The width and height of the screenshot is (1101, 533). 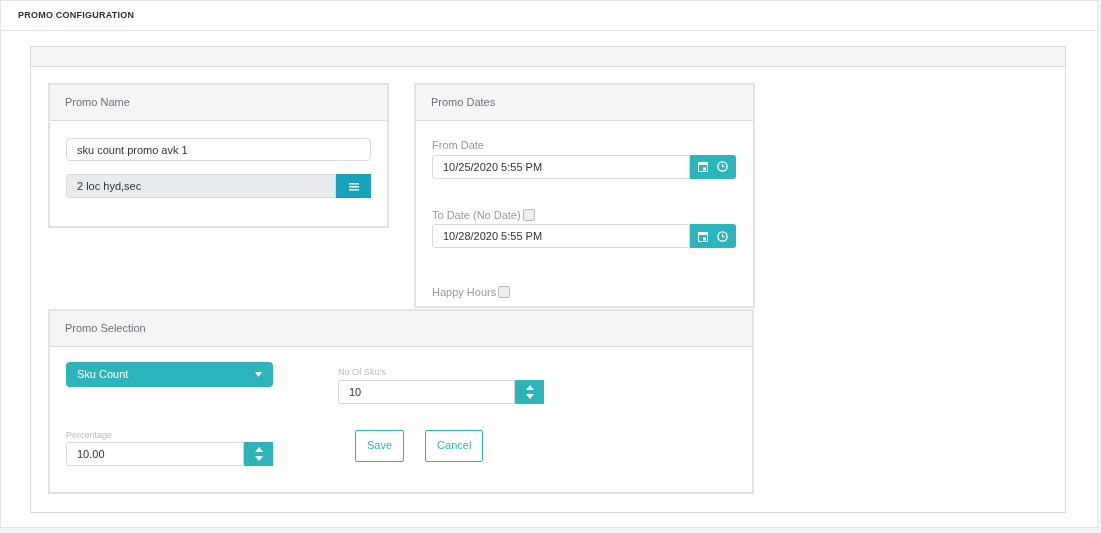 What do you see at coordinates (201, 186) in the screenshot?
I see `location-field: 2 loc hyd,sec` at bounding box center [201, 186].